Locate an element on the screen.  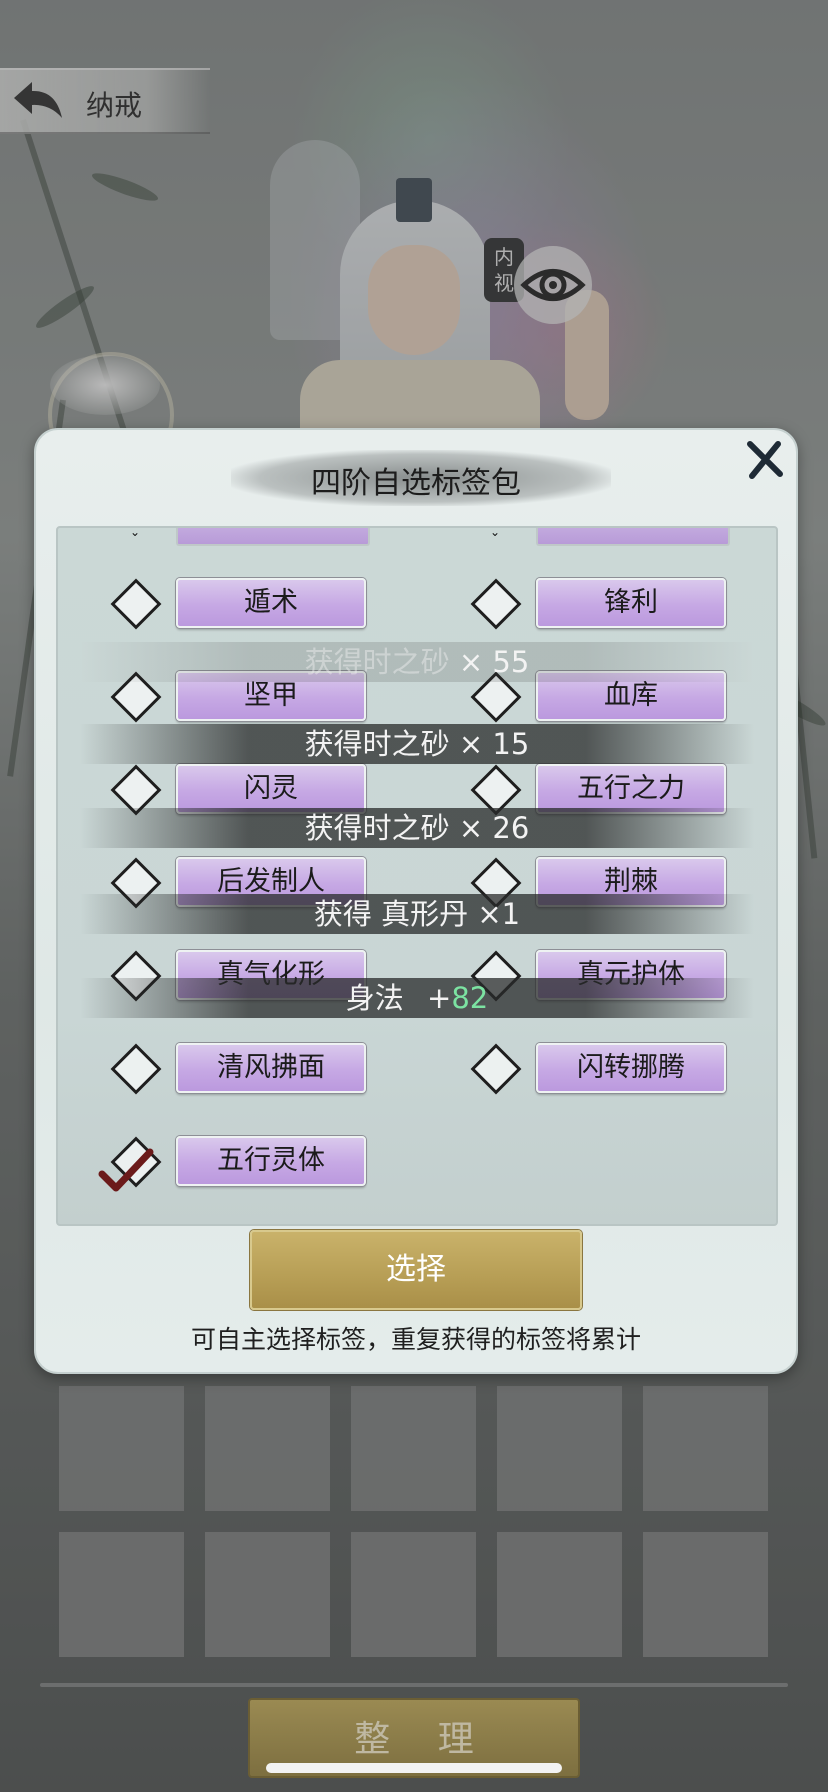
reward-toast-amount: × 26 is located at coordinates (494, 828).